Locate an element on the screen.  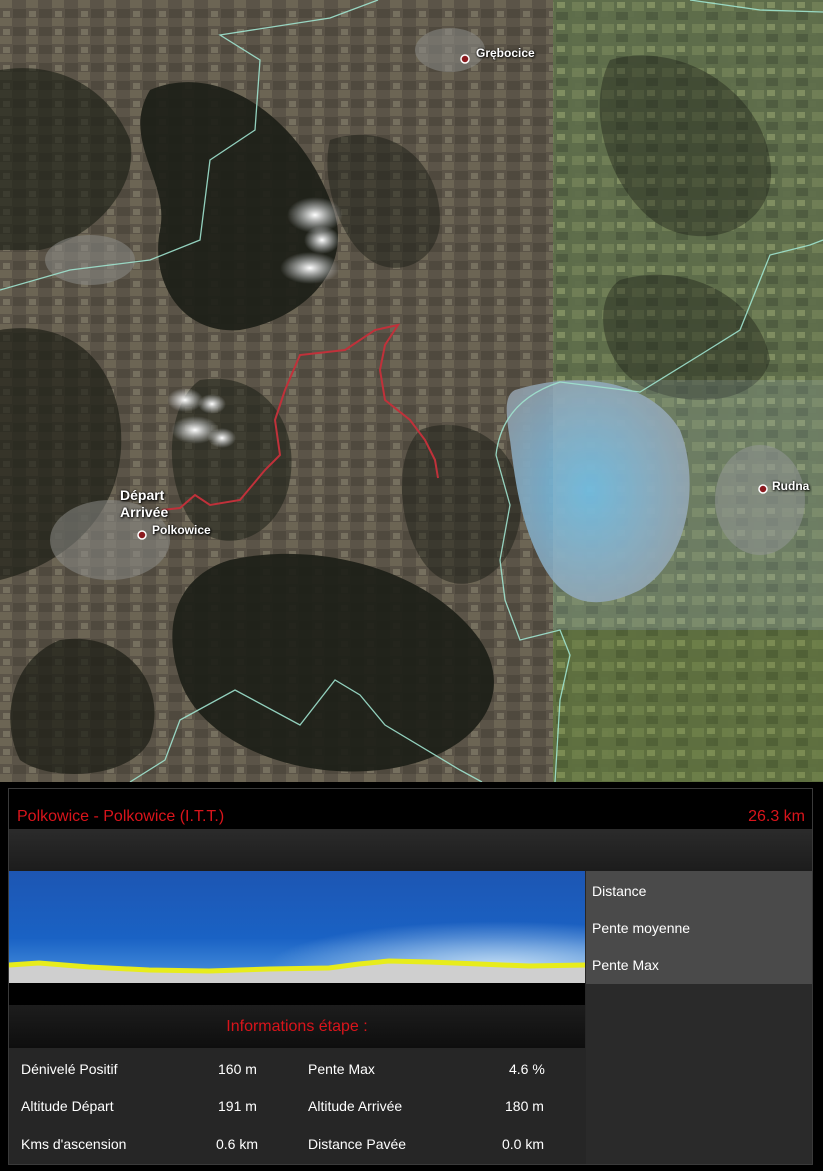
town-marker-polkowice is located at coordinates (142, 535).